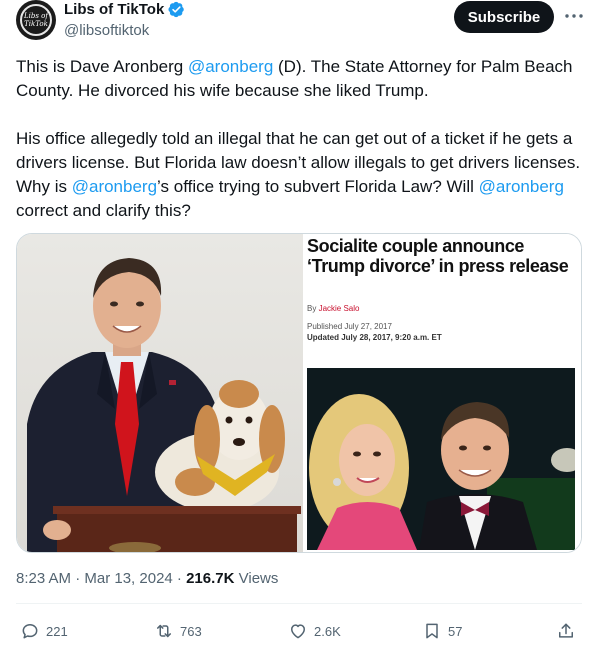 The height and width of the screenshot is (656, 597). I want to click on author-name-row: Libs of TikTok, so click(124, 9).